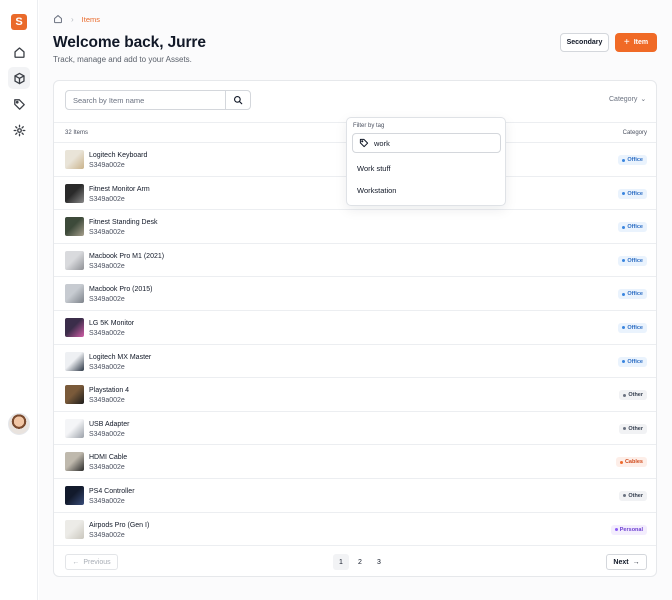 The image size is (672, 600). What do you see at coordinates (355, 227) in the screenshot?
I see `table-row: Fitnest Standing Desk S349a002e Office` at bounding box center [355, 227].